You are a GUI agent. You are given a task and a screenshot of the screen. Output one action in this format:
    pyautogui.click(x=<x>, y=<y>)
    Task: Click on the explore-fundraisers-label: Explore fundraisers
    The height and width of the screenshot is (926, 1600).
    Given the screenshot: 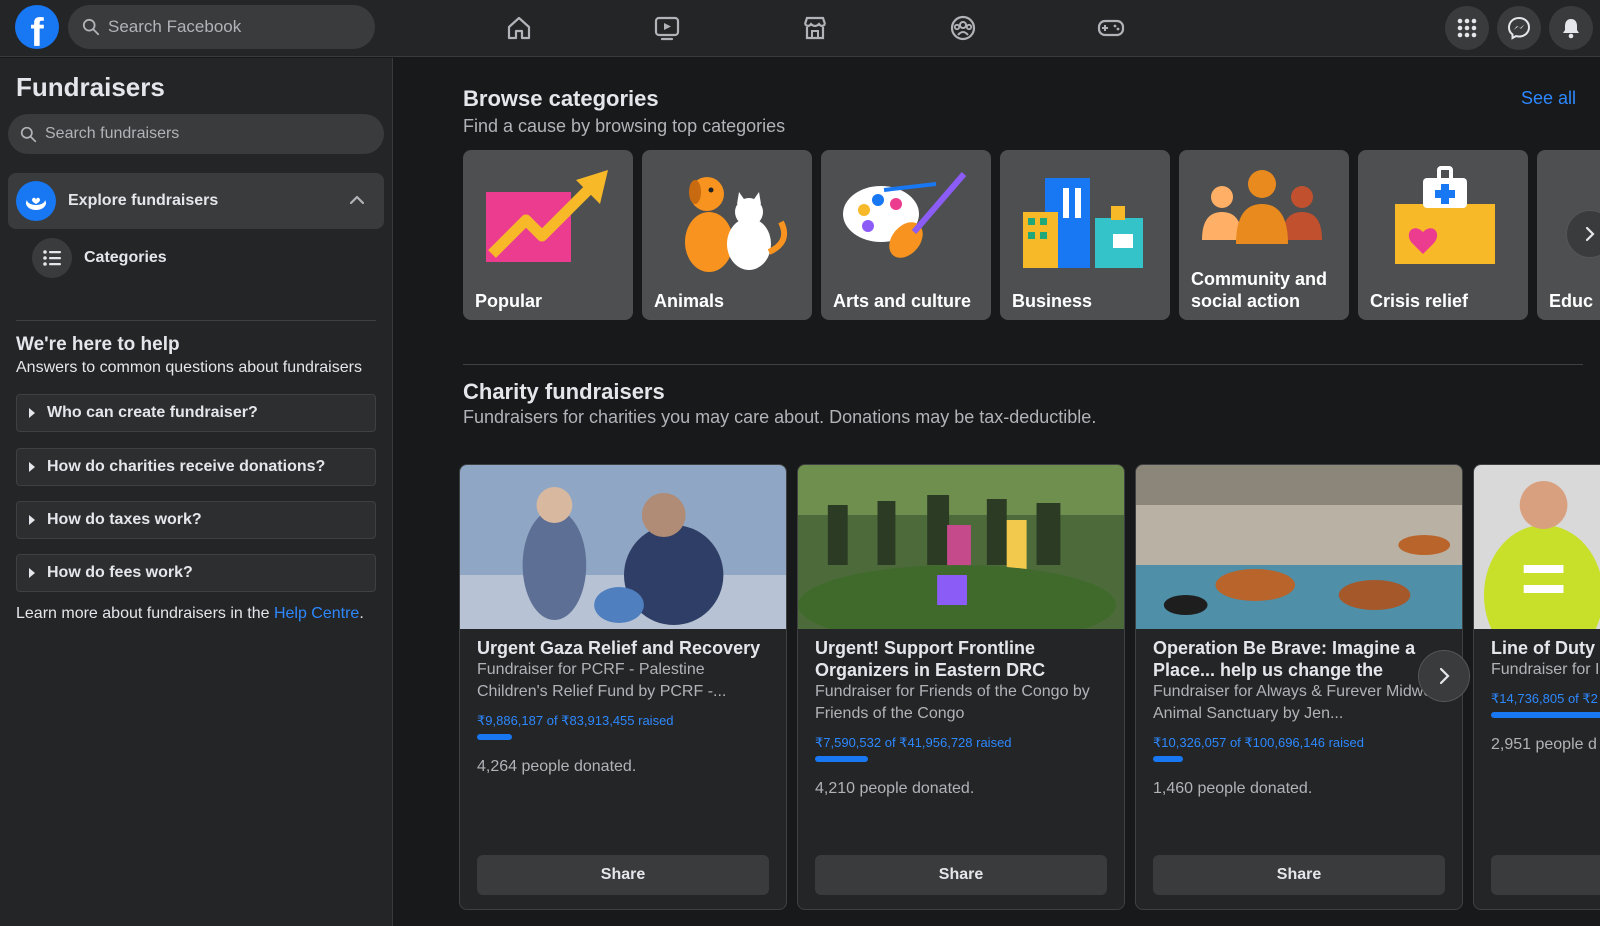 What is the action you would take?
    pyautogui.click(x=143, y=200)
    